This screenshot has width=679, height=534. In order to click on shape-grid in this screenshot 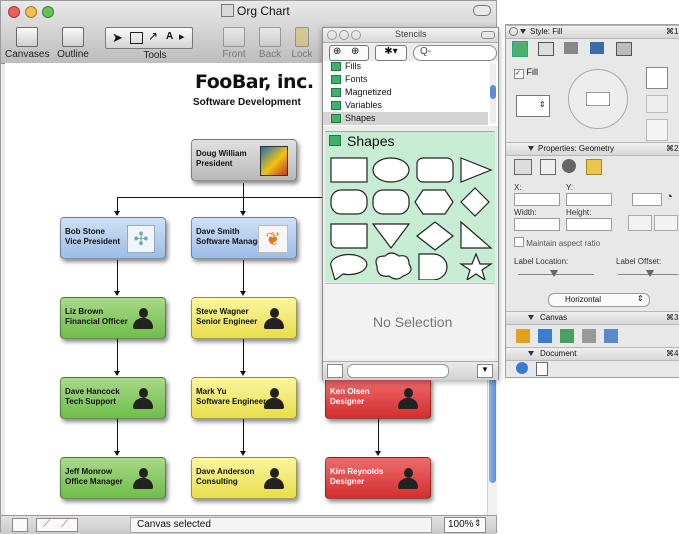, I will do `click(411, 217)`.